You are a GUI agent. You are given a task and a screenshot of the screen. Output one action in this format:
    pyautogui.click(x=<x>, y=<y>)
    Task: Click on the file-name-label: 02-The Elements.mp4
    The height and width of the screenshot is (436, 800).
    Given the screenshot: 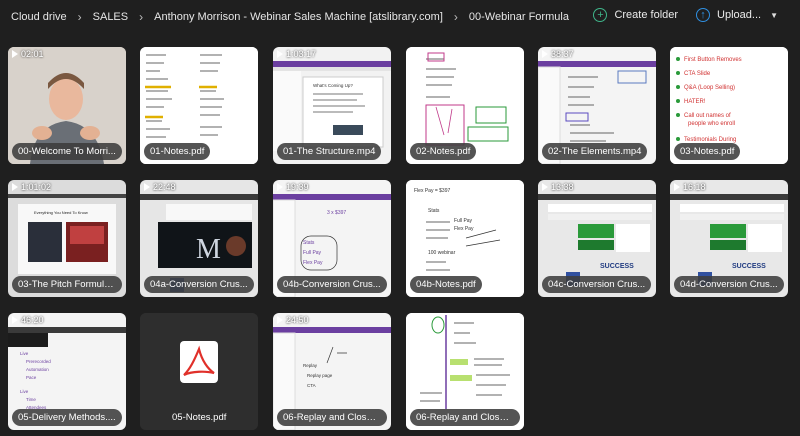 What is the action you would take?
    pyautogui.click(x=595, y=151)
    